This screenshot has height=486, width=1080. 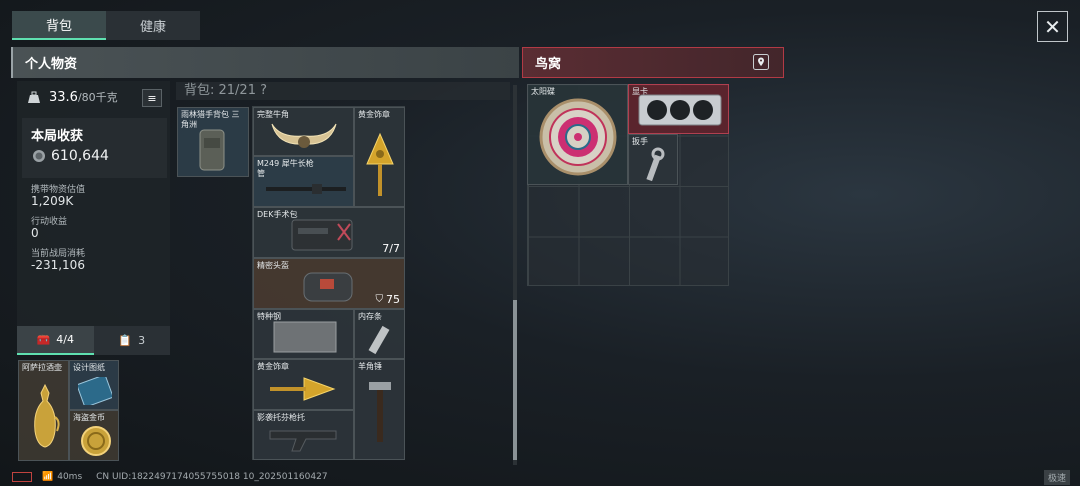 What do you see at coordinates (322, 235) in the screenshot?
I see `surgery-kit-icon` at bounding box center [322, 235].